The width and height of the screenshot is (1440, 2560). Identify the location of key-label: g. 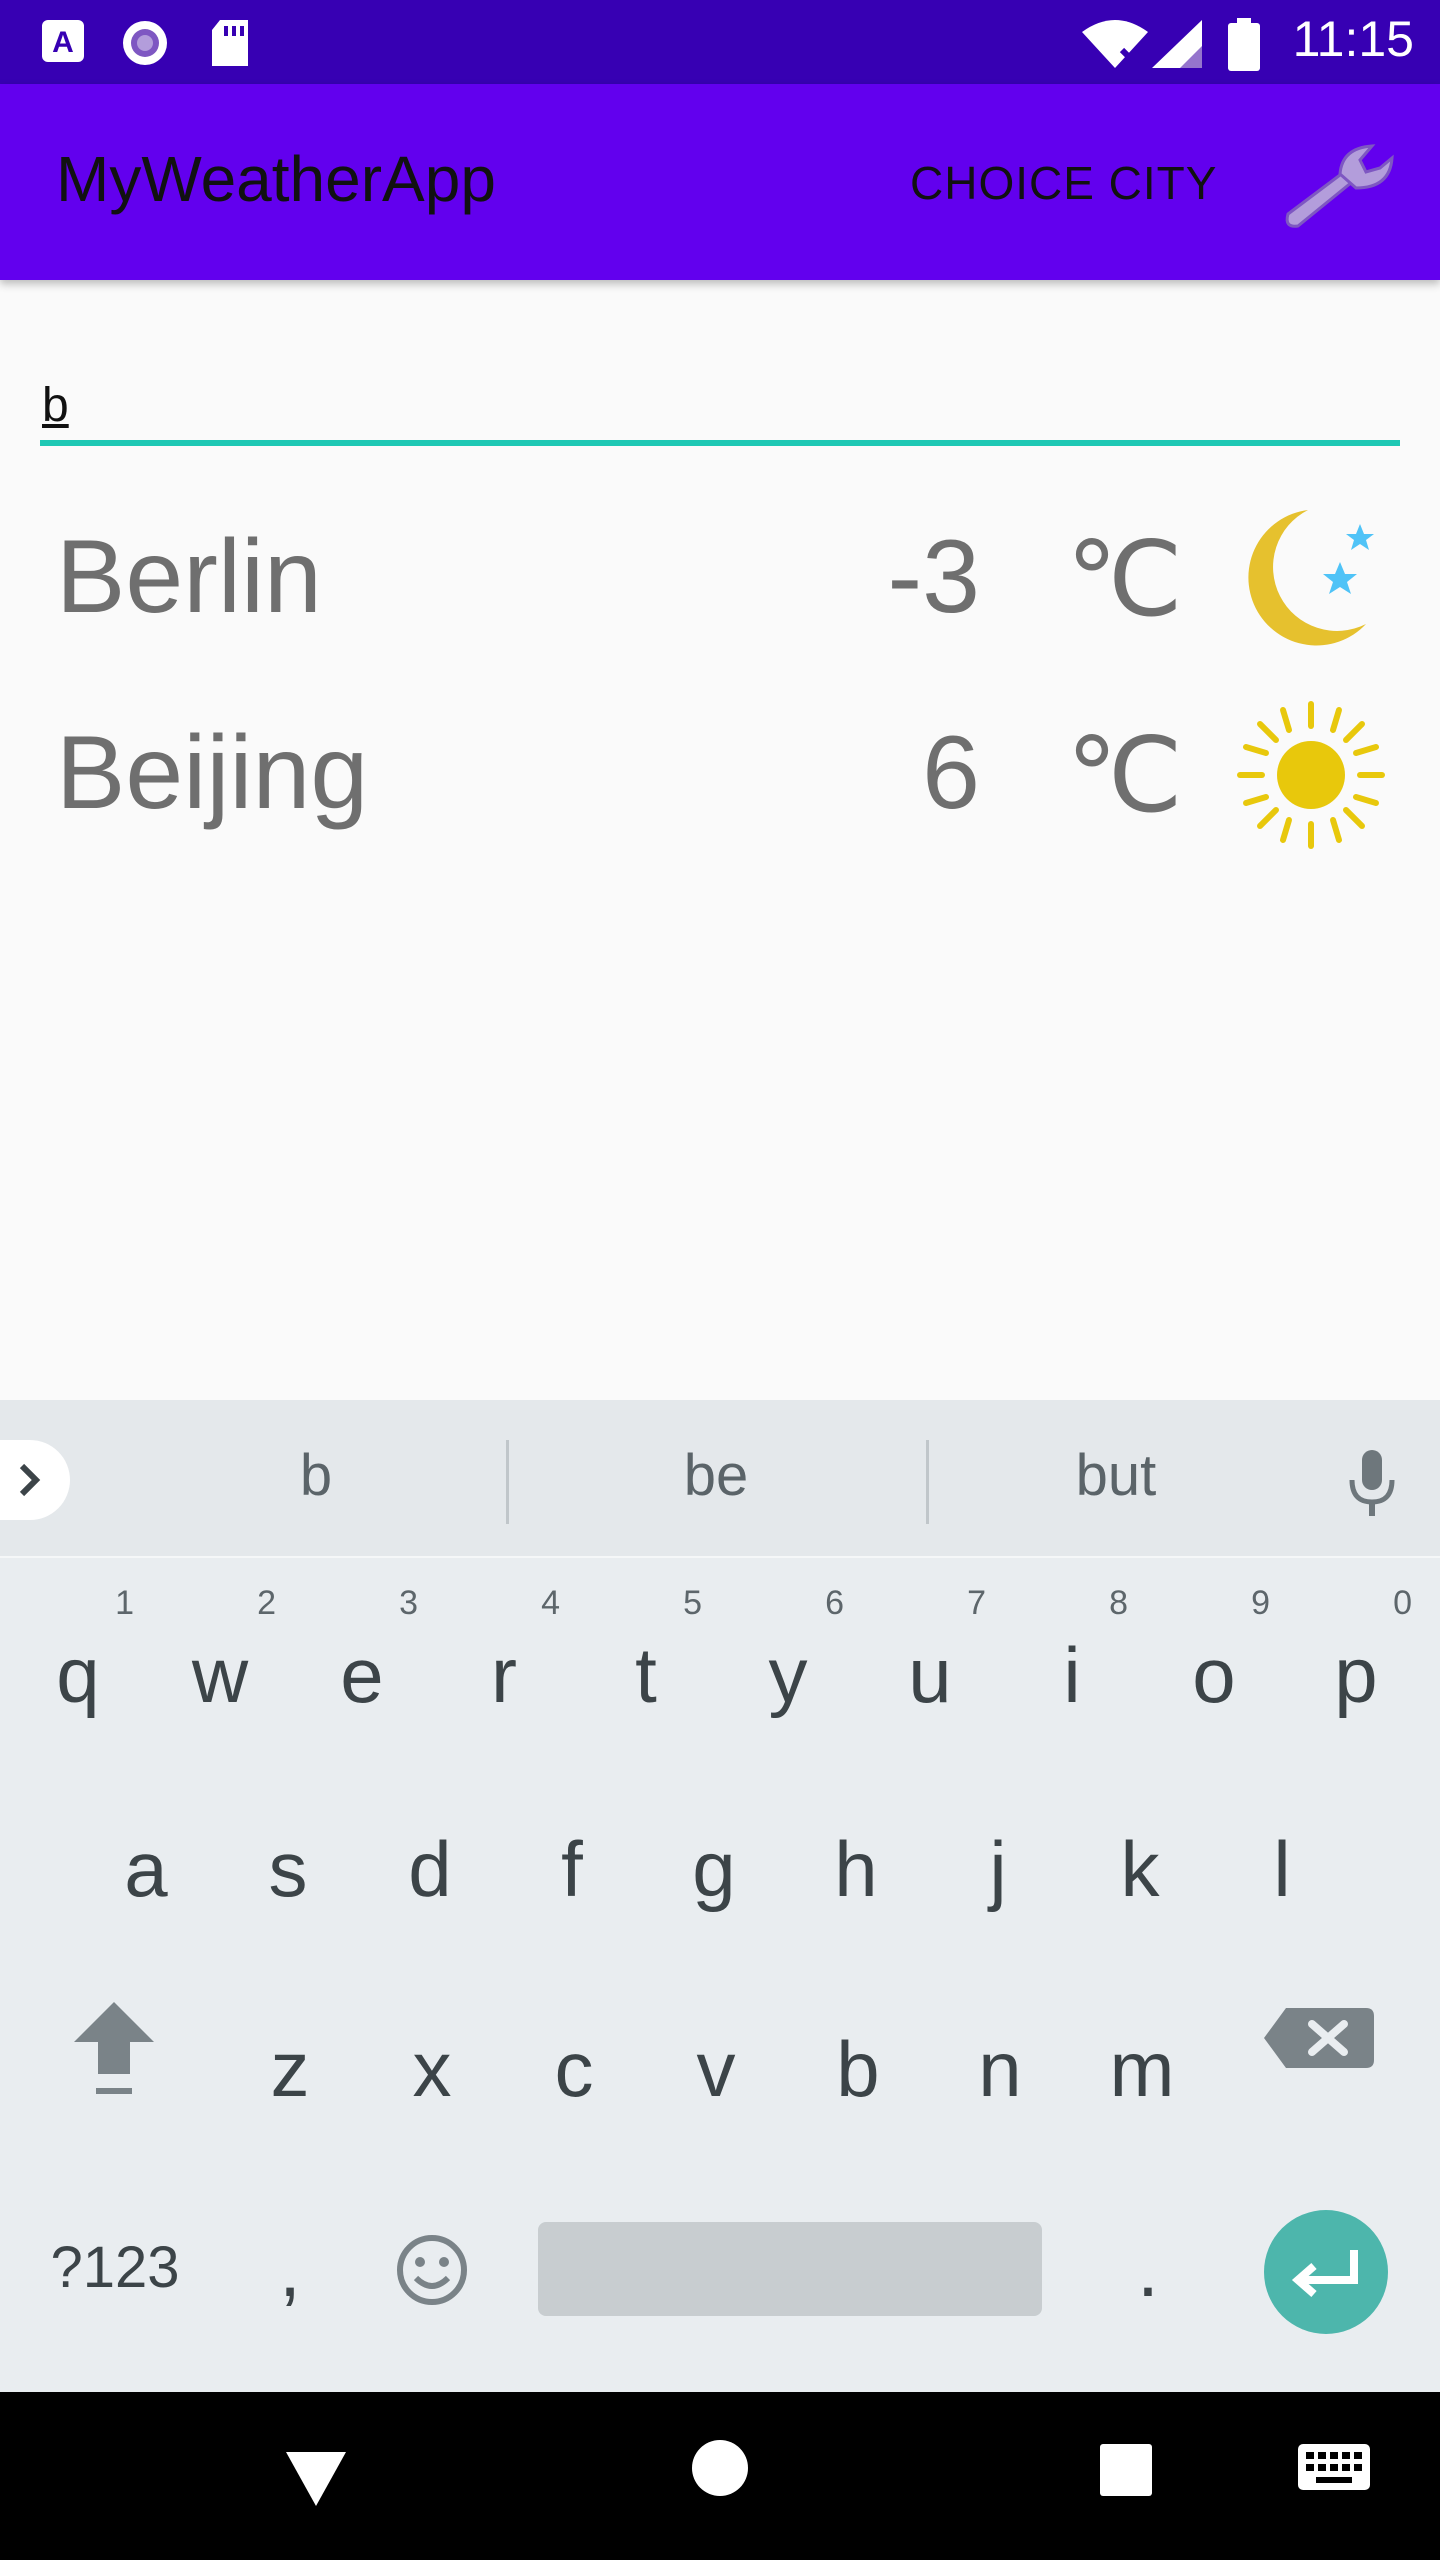
(714, 1869).